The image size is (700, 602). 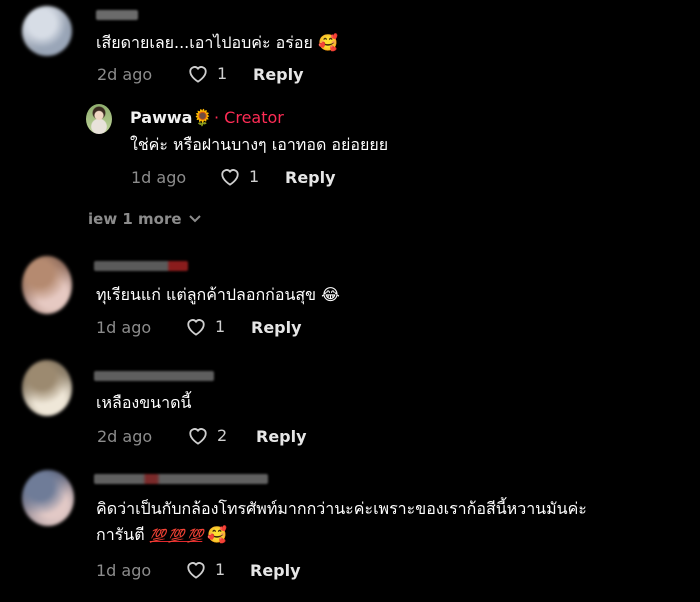 I want to click on creator-name: Pawwa🌻, so click(x=171, y=117).